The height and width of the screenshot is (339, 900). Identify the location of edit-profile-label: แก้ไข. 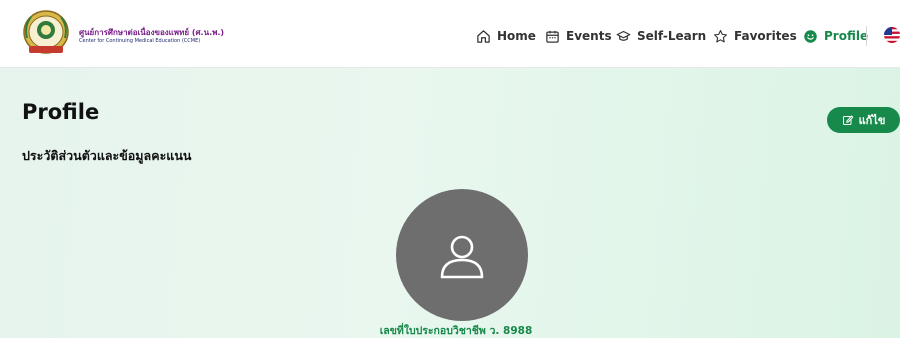
(872, 120).